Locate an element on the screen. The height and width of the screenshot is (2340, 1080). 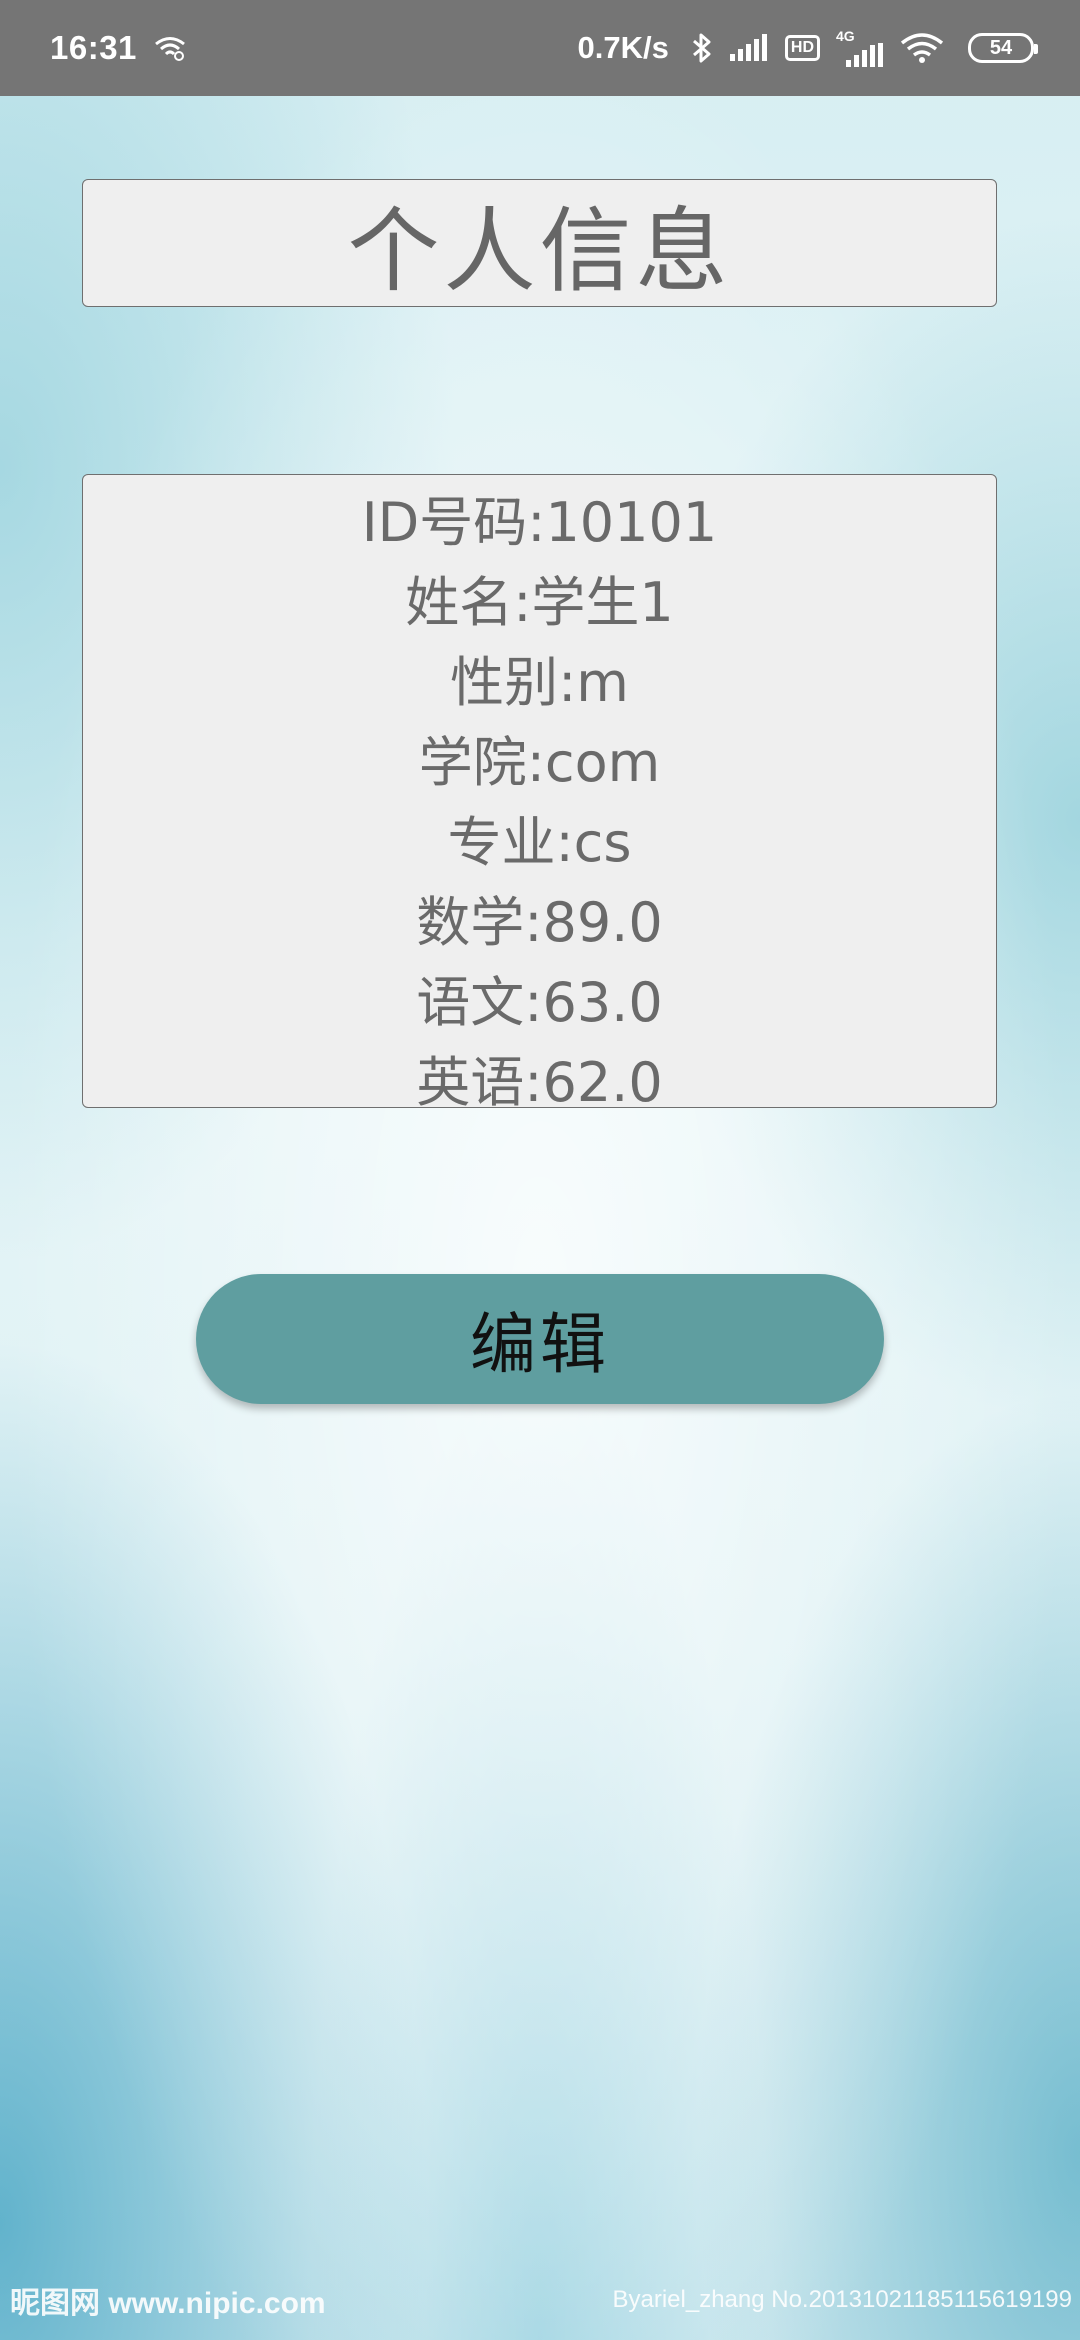
edit-button: 编辑 is located at coordinates (540, 1339).